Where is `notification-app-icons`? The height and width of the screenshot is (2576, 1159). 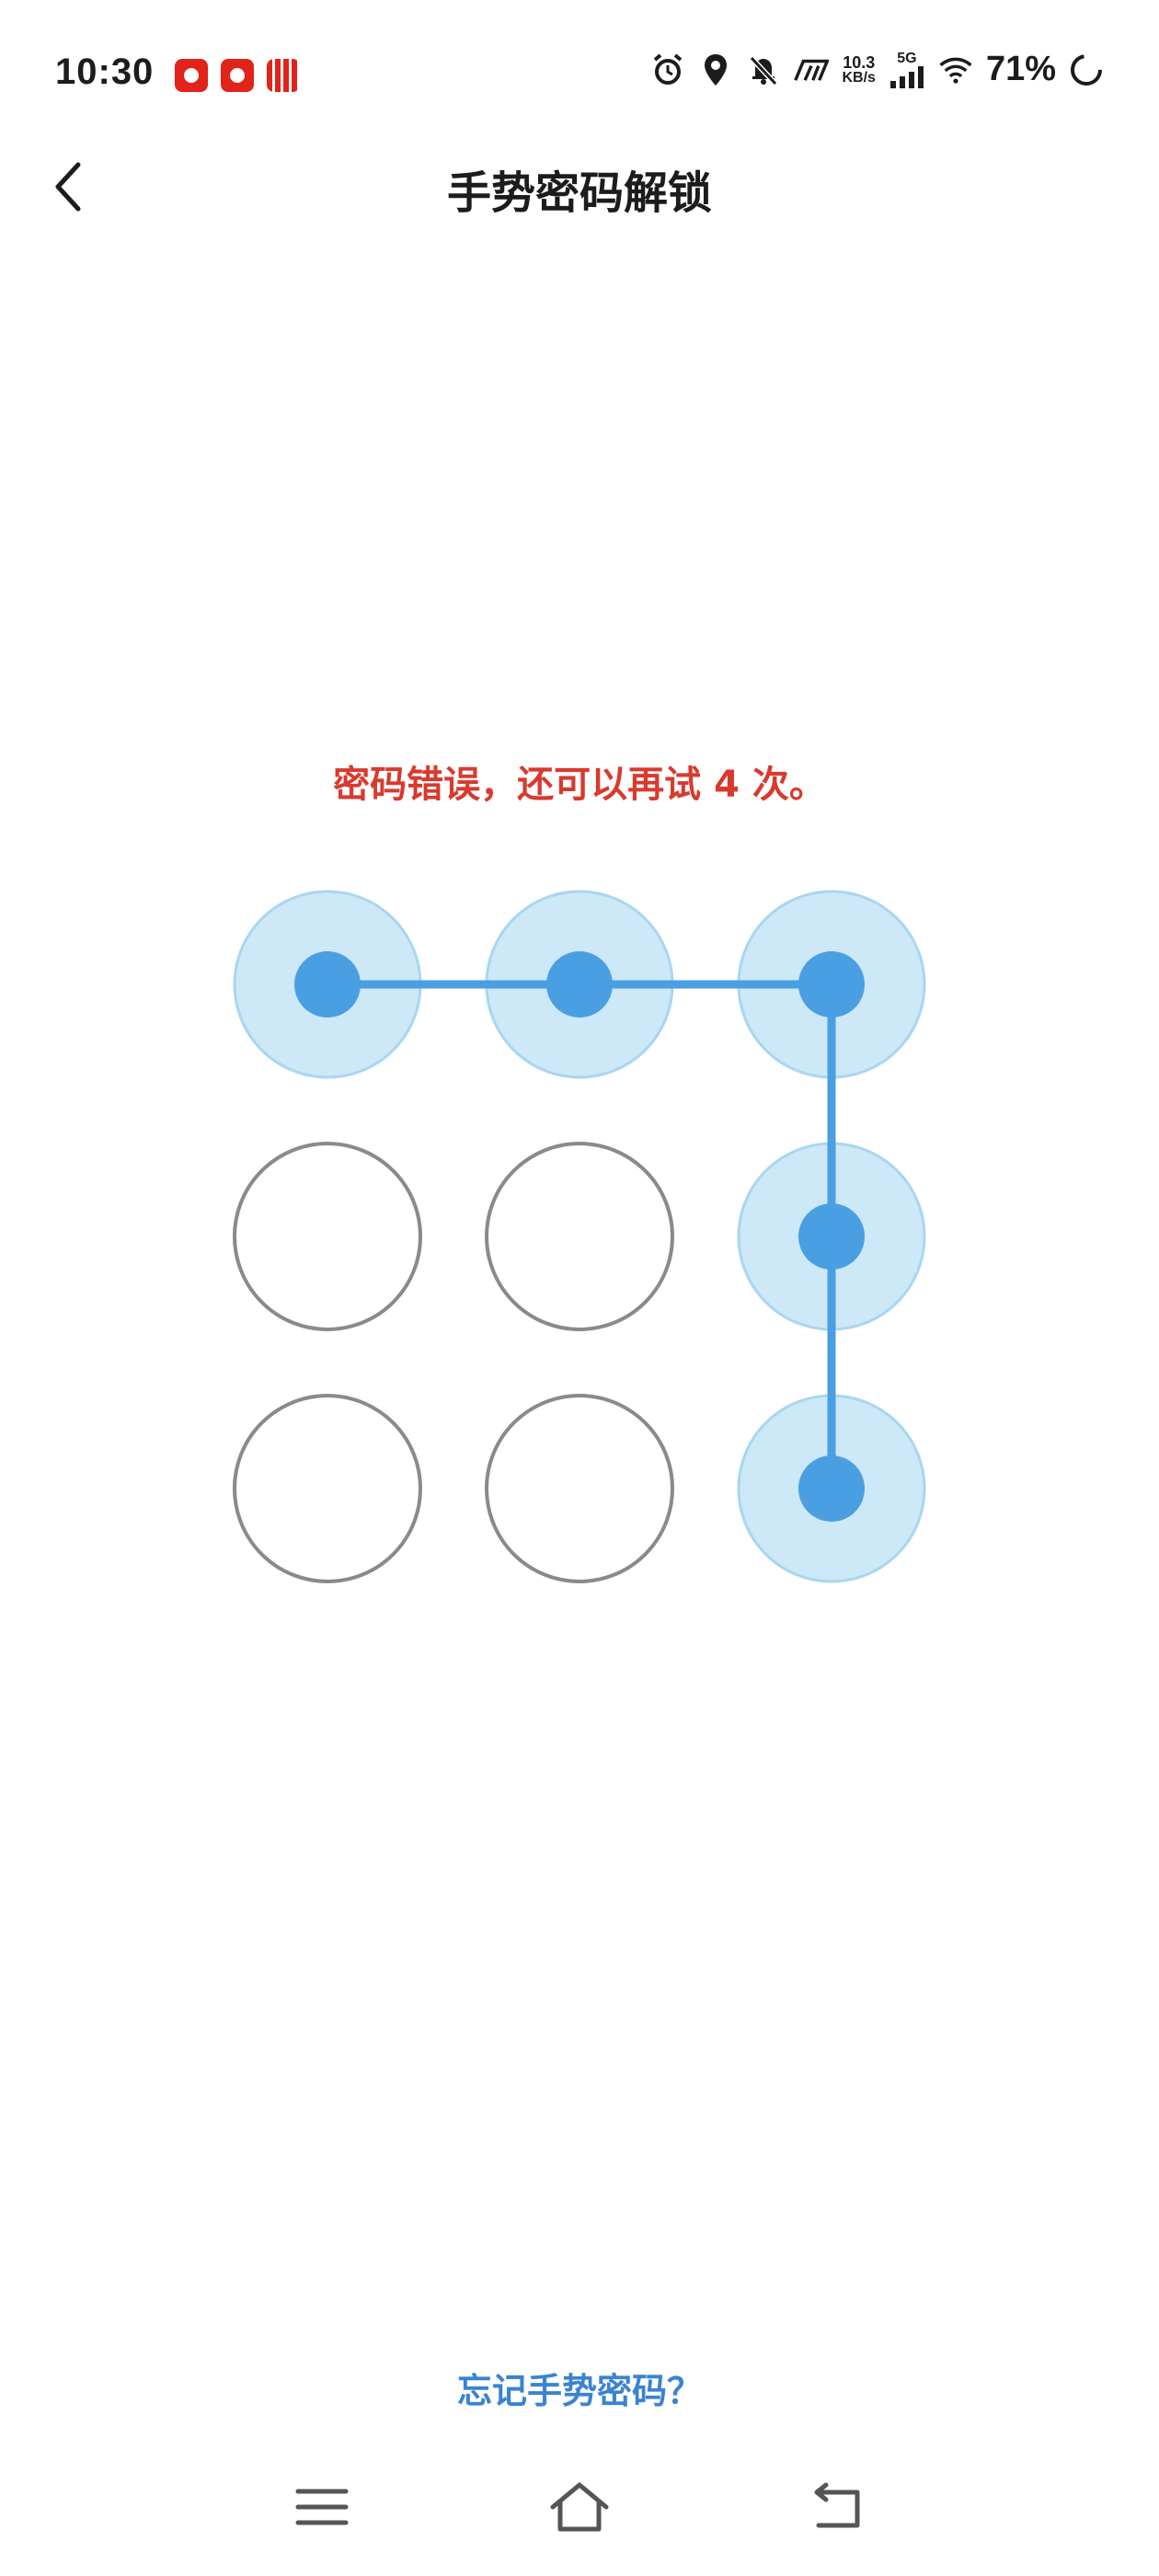 notification-app-icons is located at coordinates (237, 75).